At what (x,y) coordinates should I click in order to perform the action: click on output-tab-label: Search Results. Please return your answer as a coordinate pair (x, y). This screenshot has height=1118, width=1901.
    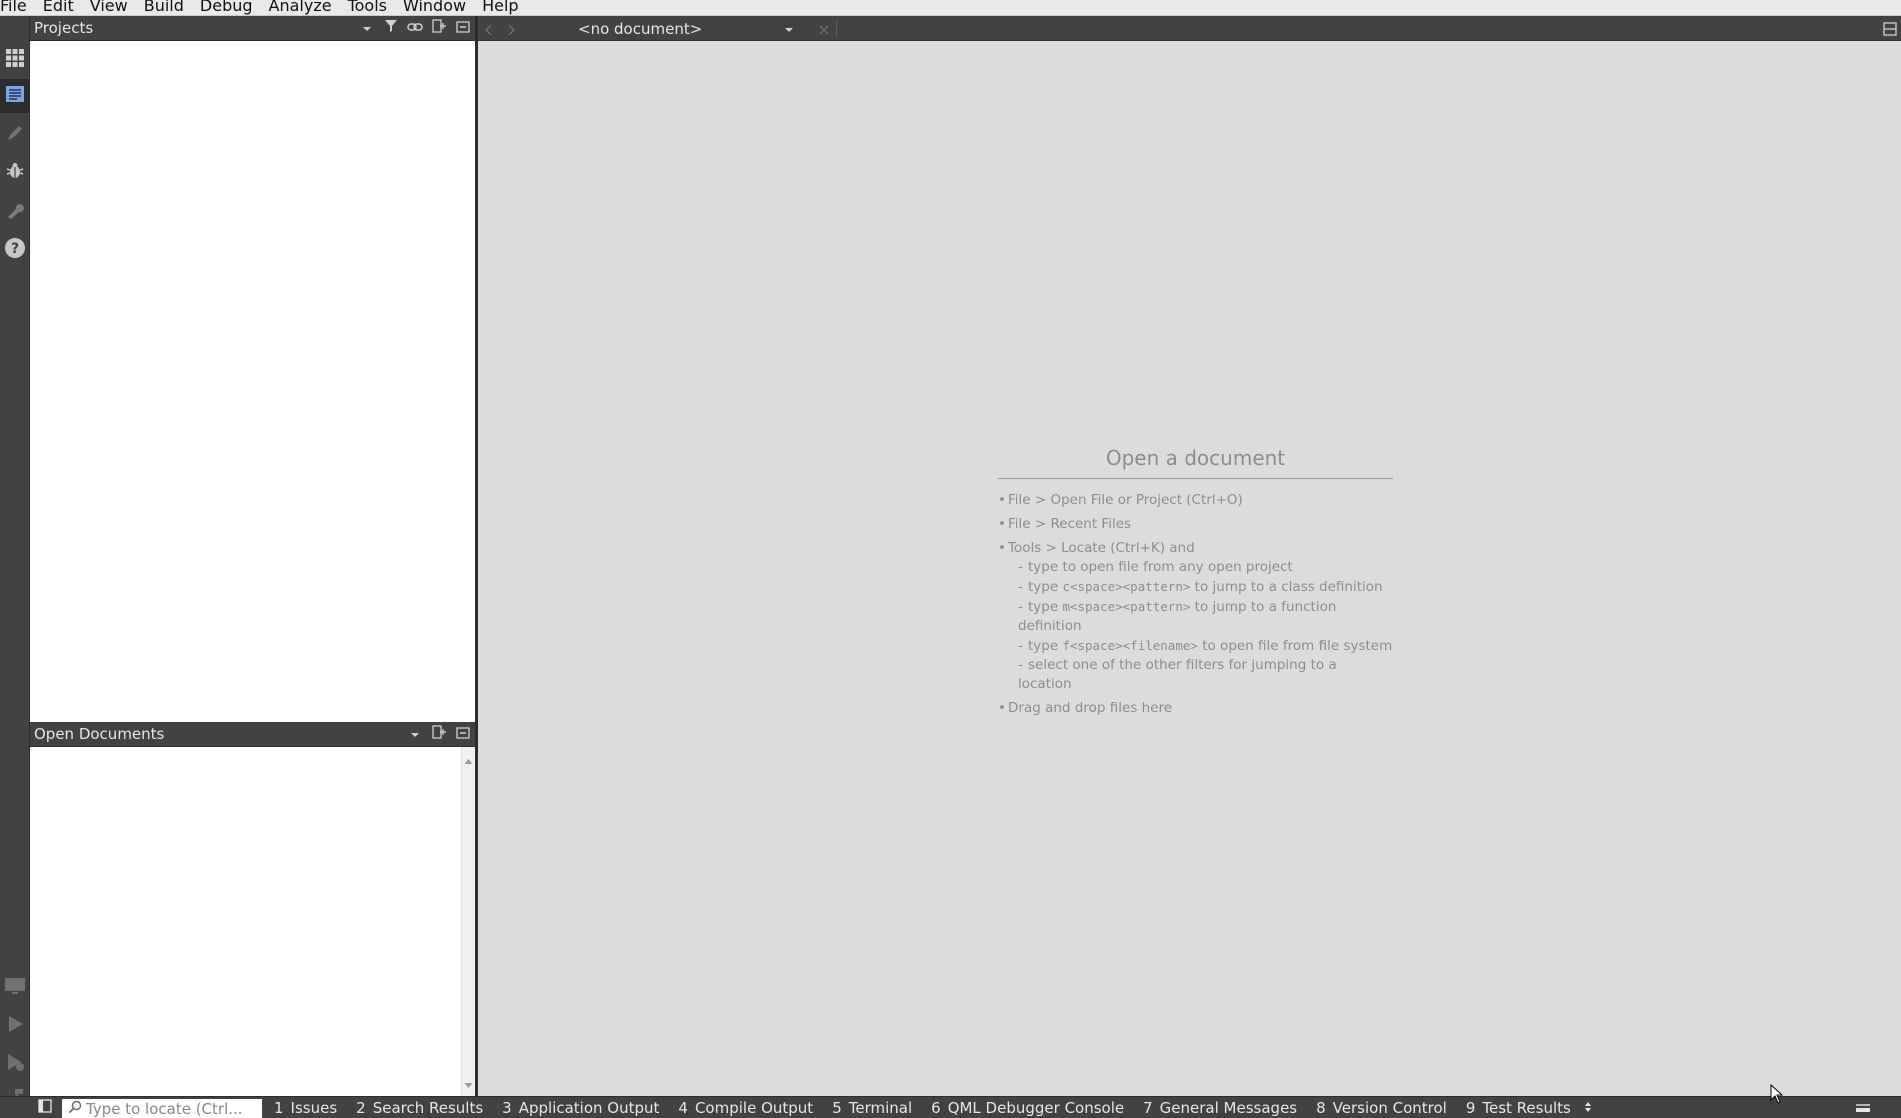
    Looking at the image, I should click on (428, 1107).